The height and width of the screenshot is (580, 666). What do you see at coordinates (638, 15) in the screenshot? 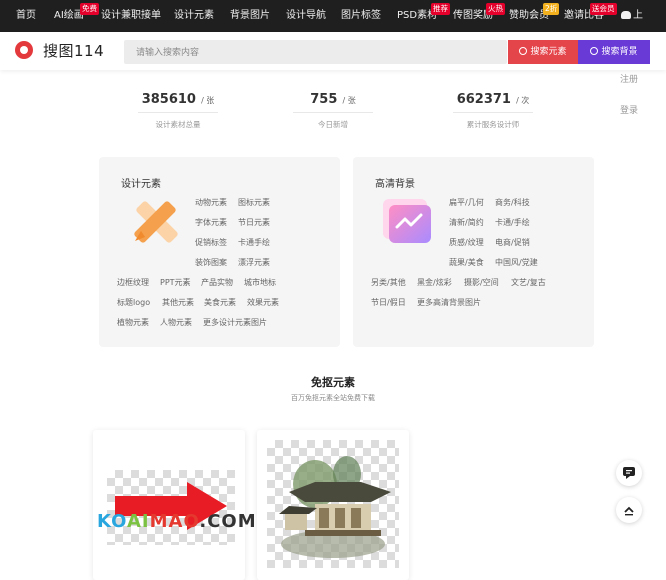
I see `nav-upload-label: 上` at bounding box center [638, 15].